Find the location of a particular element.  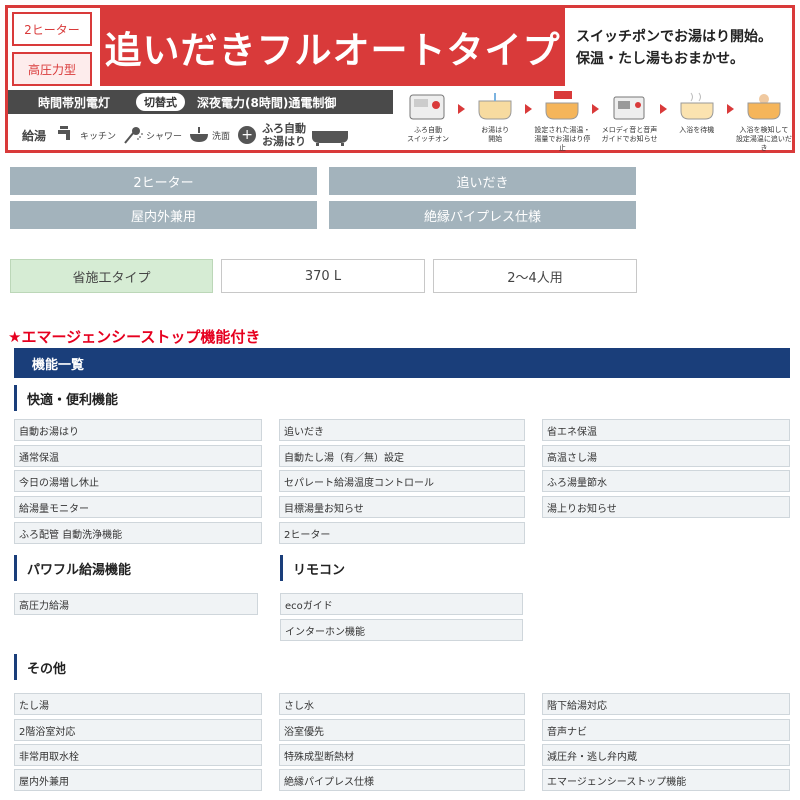

furo-auto-label: ふろ自動 お湯はり is located at coordinates (284, 135).